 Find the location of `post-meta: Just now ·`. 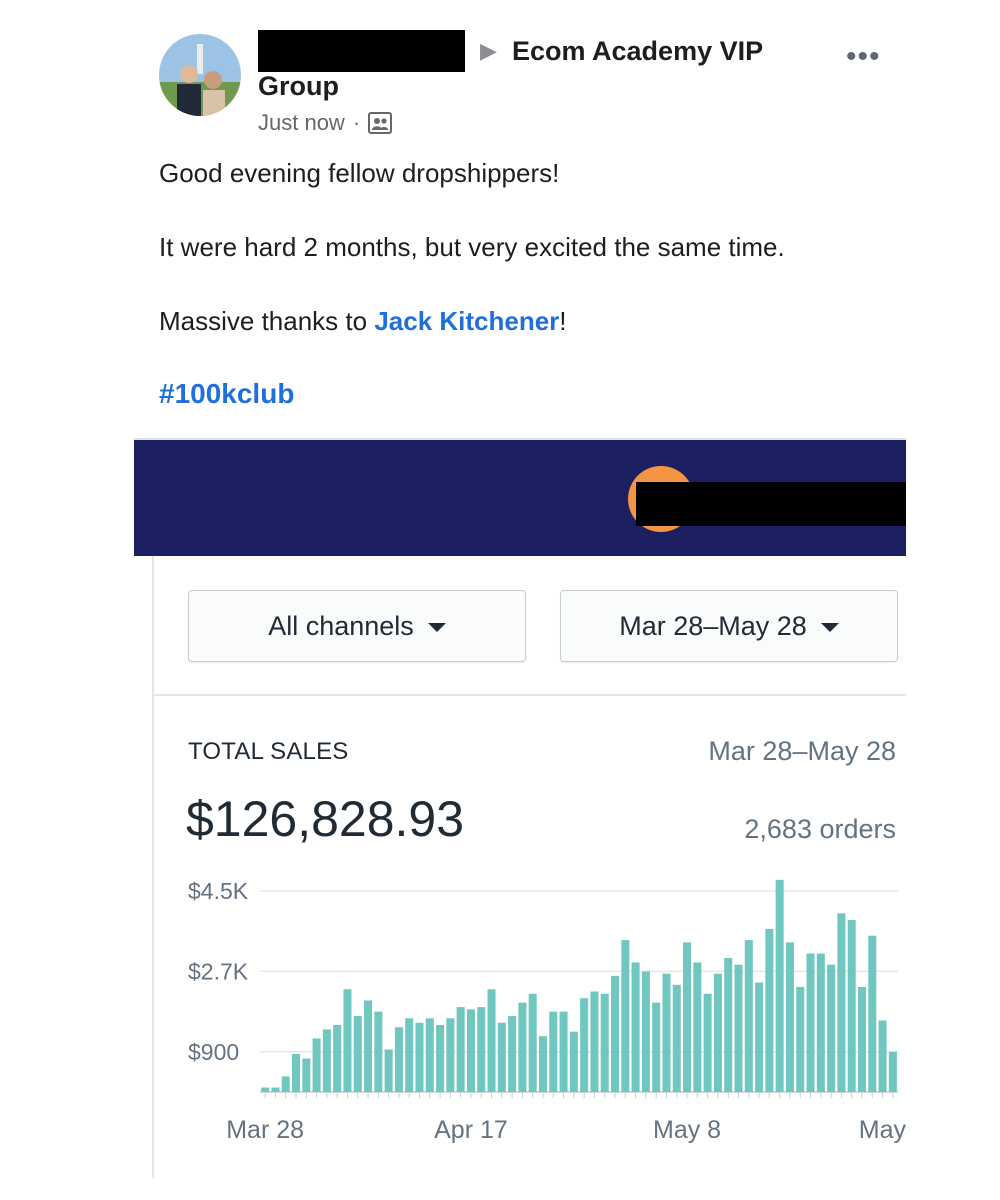

post-meta: Just now · is located at coordinates (325, 123).